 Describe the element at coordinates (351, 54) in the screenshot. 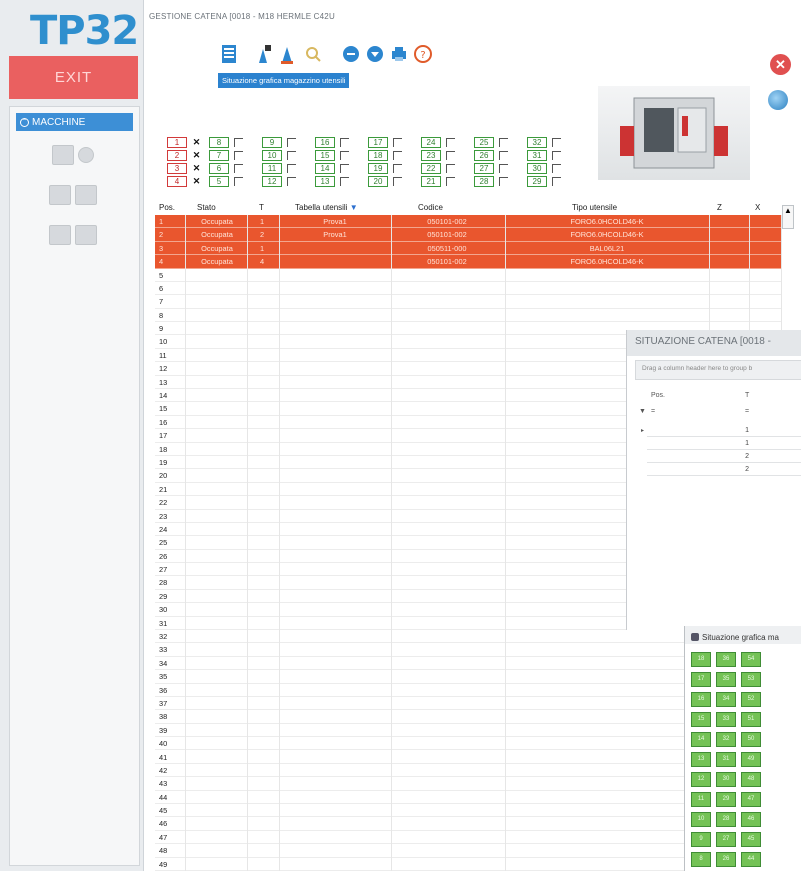

I see `prev-icon` at that location.